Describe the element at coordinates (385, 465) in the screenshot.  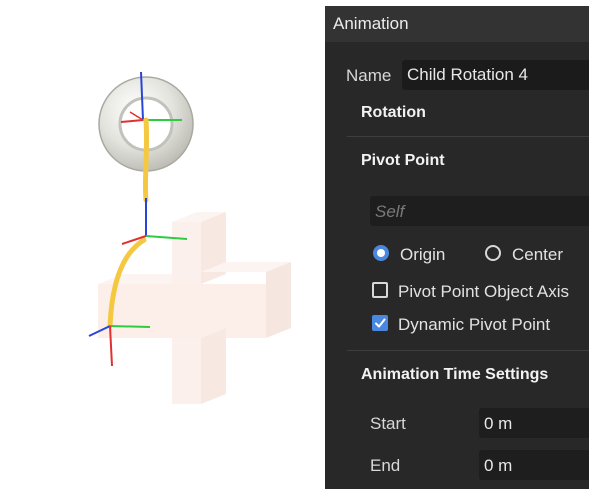
I see `end-label: End` at that location.